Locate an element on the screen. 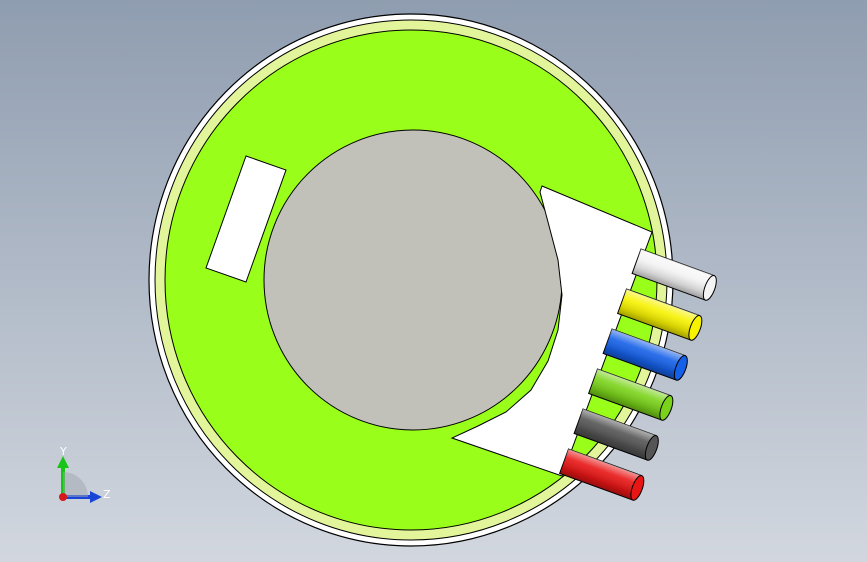 The image size is (867, 562). y-axis-label: Y is located at coordinates (63, 451).